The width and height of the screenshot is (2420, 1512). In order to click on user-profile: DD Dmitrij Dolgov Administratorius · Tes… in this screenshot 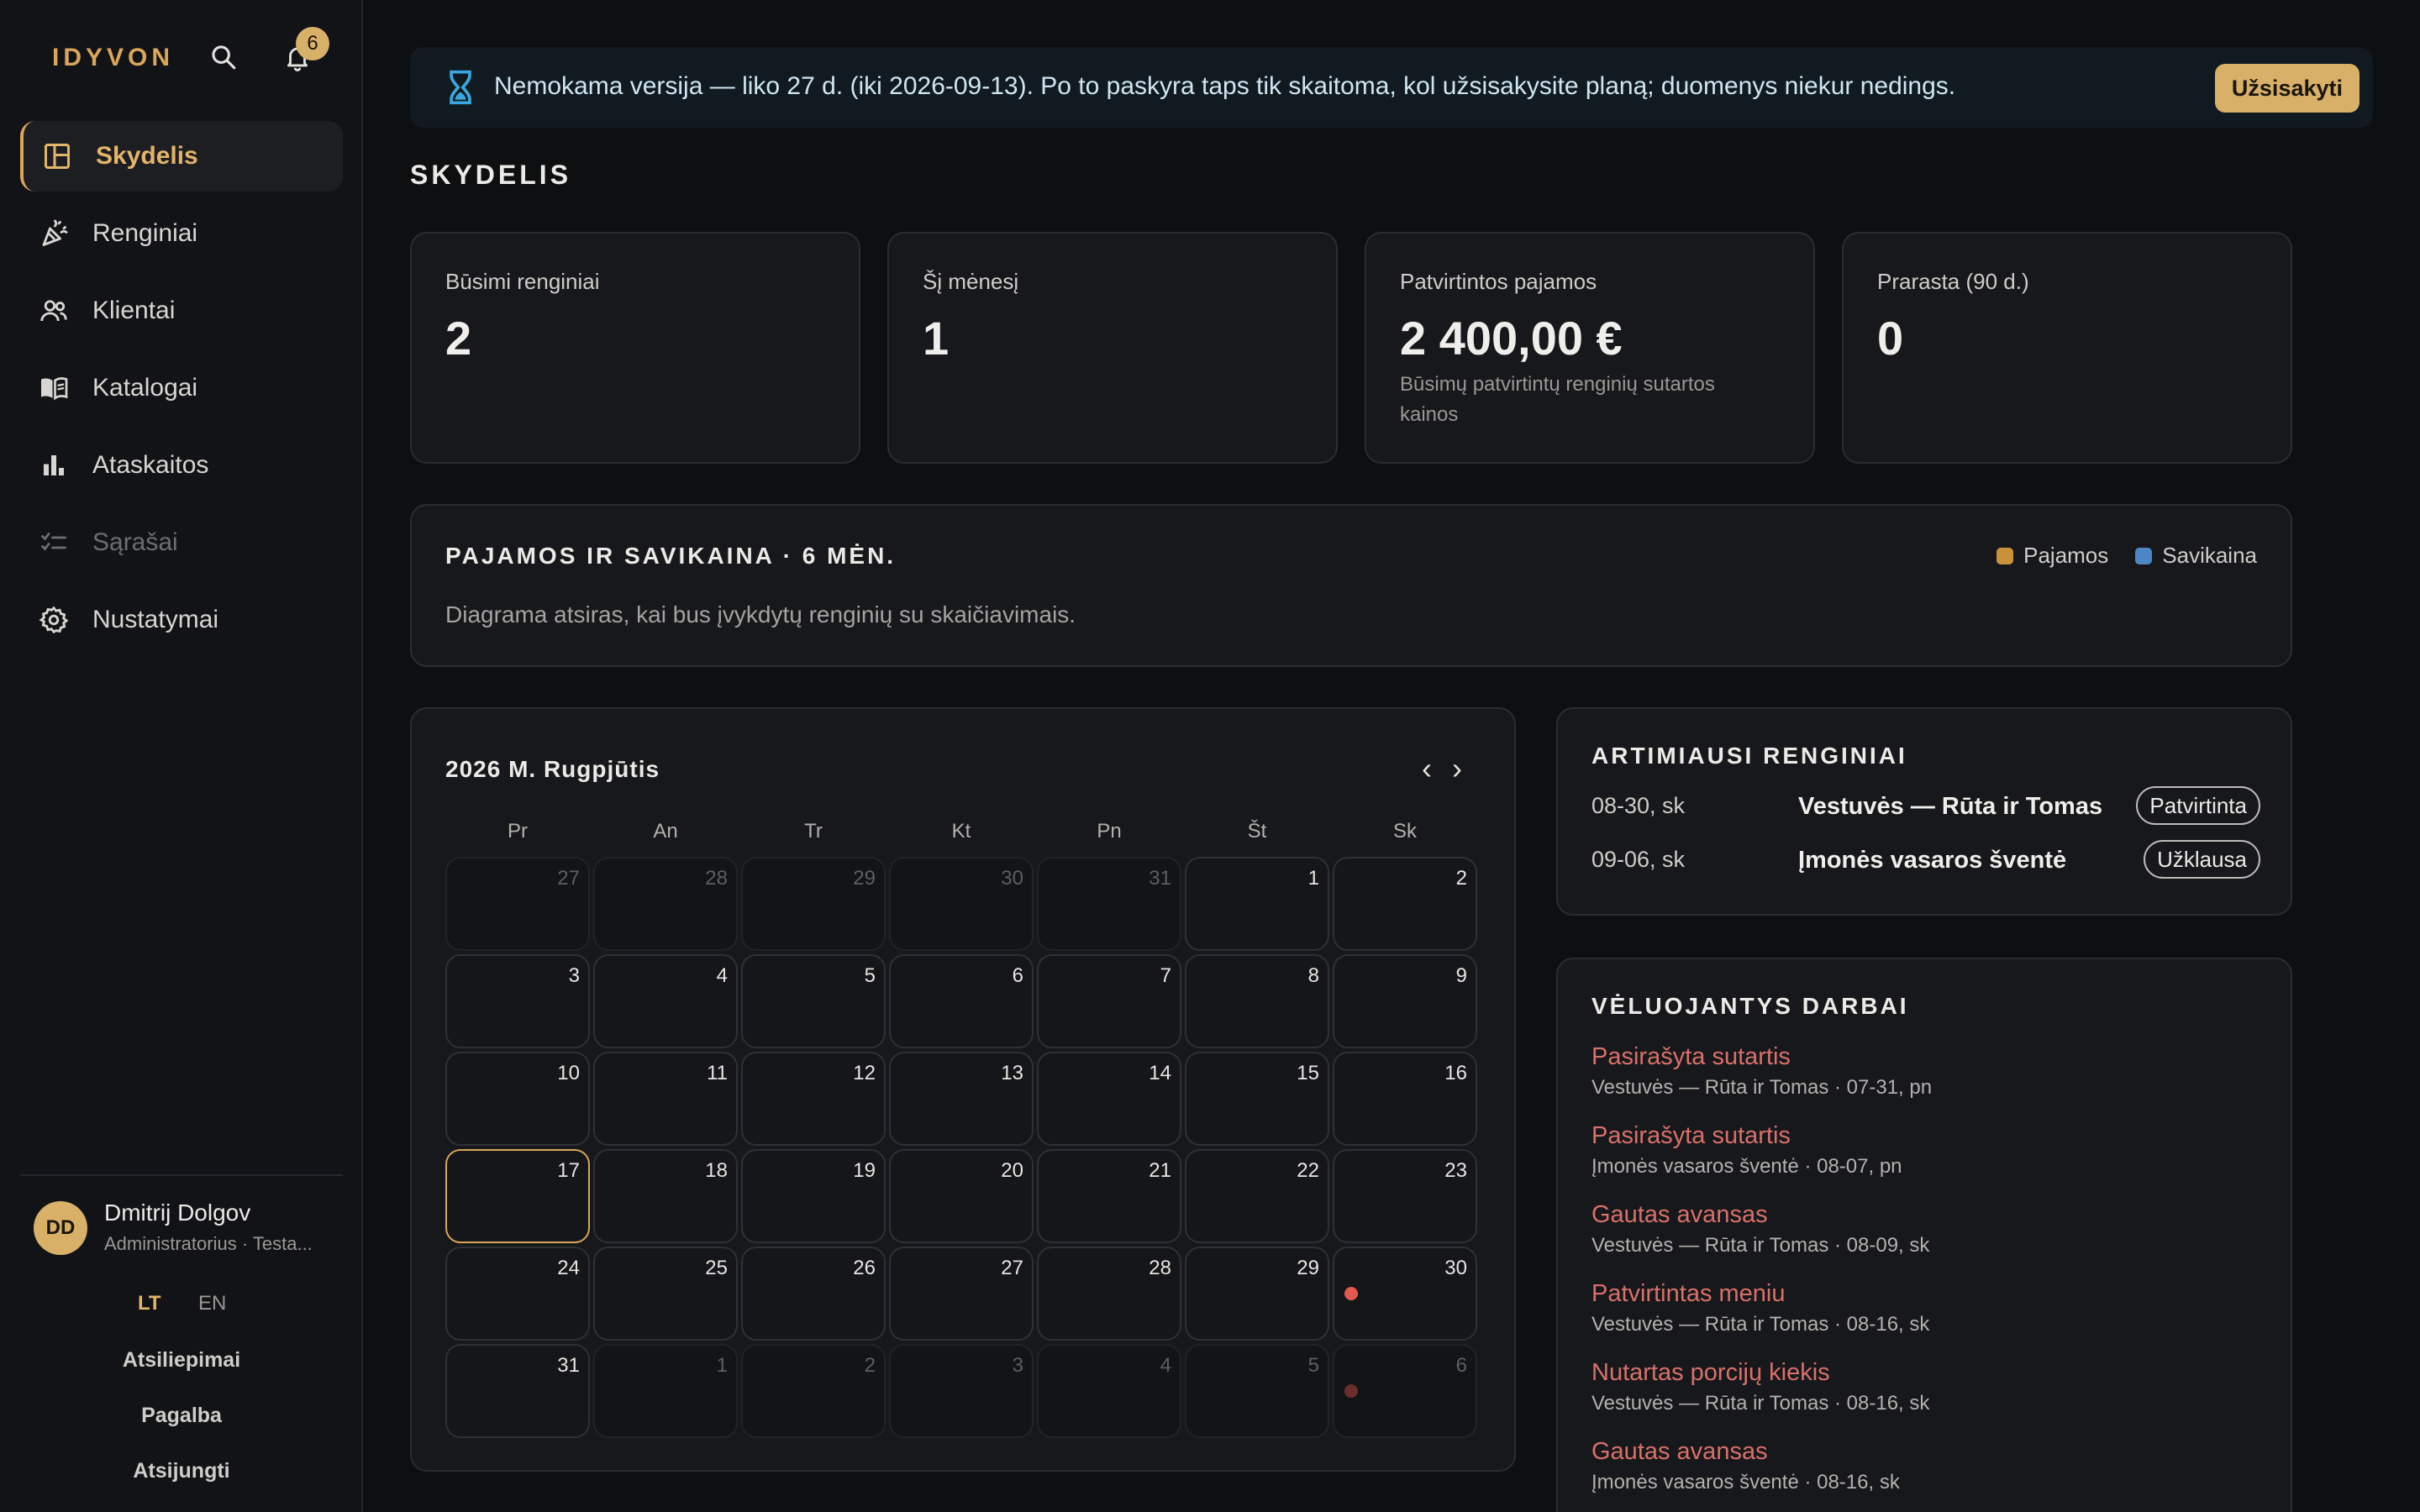, I will do `click(181, 1226)`.